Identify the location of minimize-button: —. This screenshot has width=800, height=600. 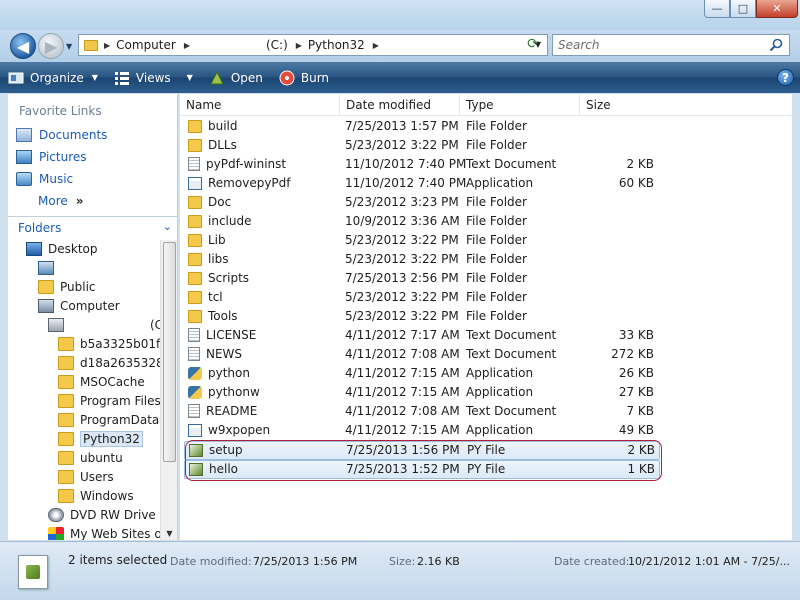
(717, 9).